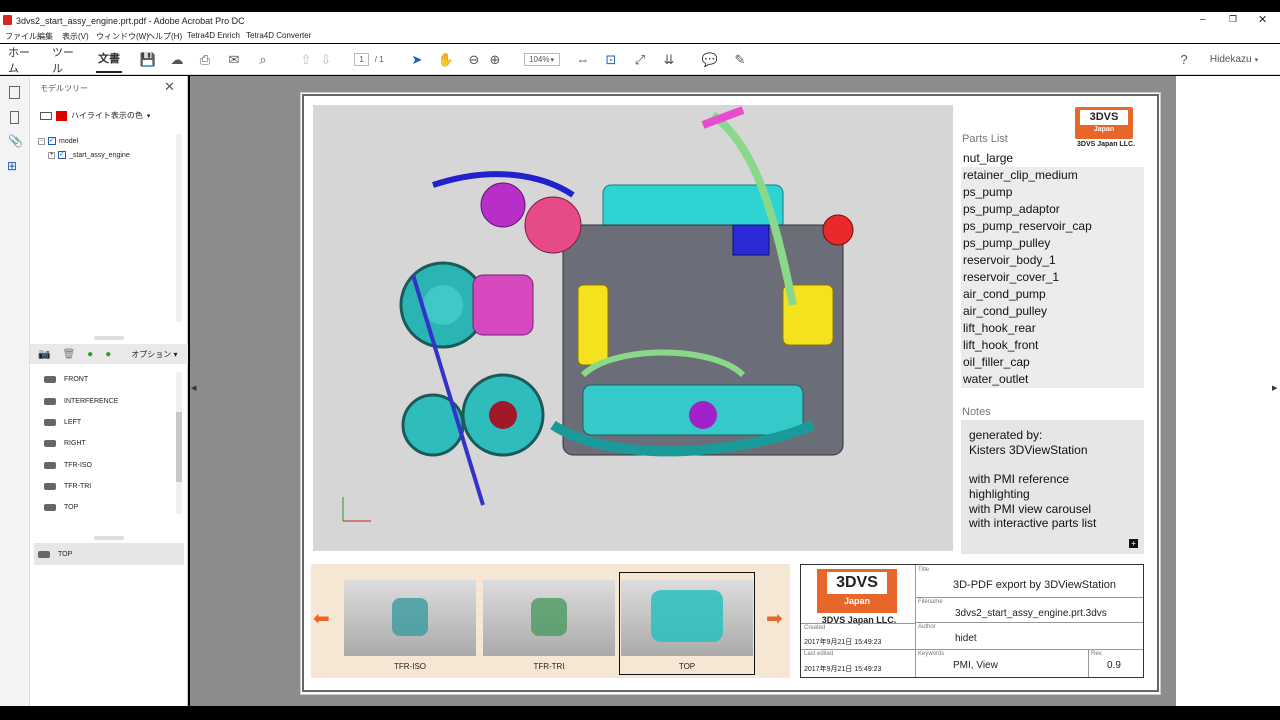  I want to click on logo-text: 3DVS, so click(1104, 117).